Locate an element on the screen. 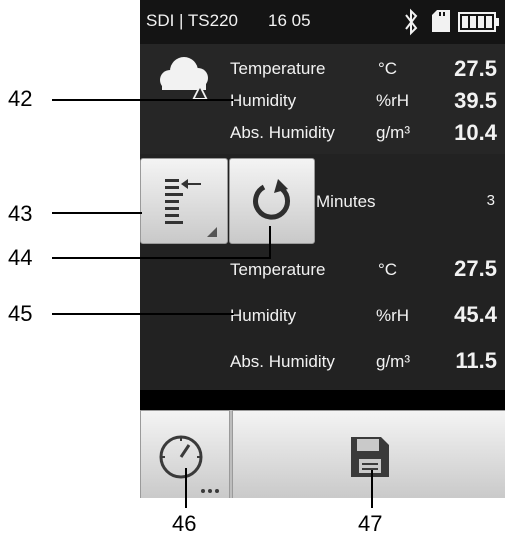  callout-45: 45 is located at coordinates (20, 313).